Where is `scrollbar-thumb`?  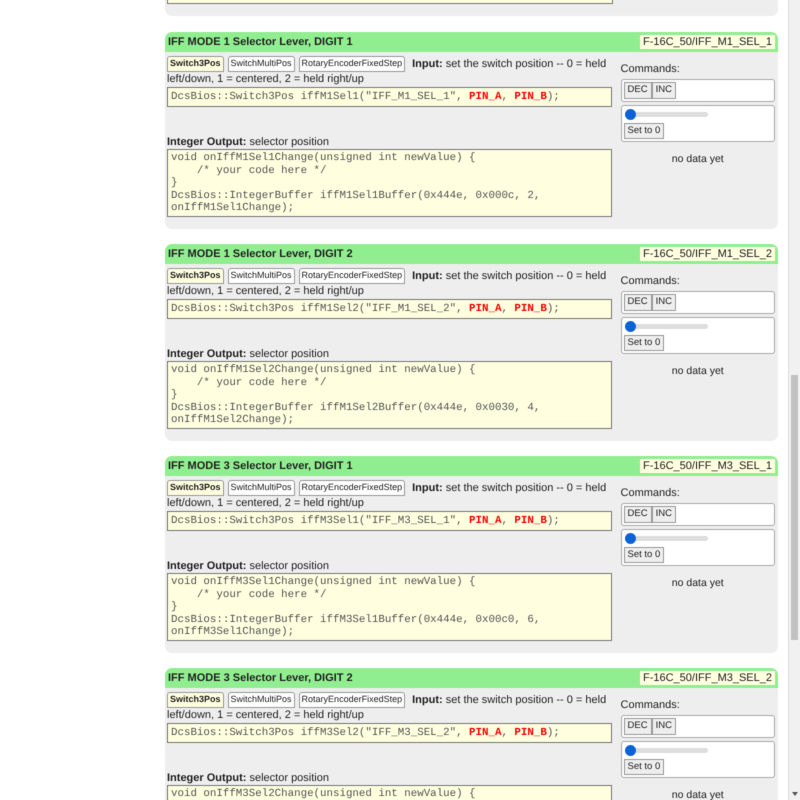 scrollbar-thumb is located at coordinates (794, 507).